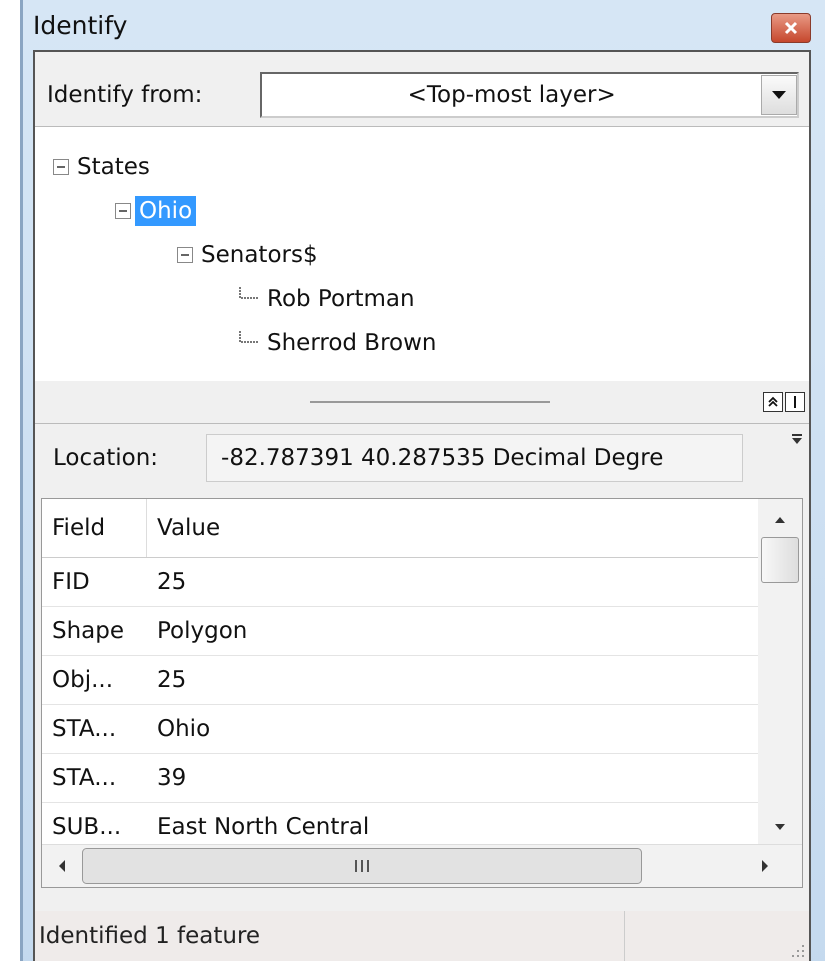 The width and height of the screenshot is (825, 961). I want to click on layer-dropdown: <Top-most layer>, so click(529, 95).